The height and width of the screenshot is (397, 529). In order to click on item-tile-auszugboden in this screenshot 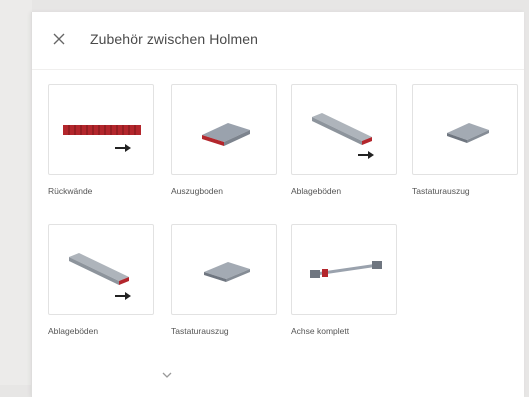, I will do `click(224, 129)`.